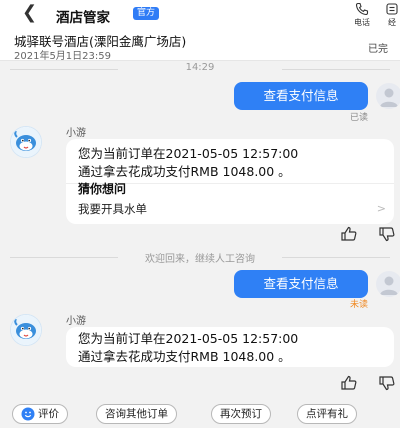 The width and height of the screenshot is (400, 428). I want to click on rebook-chip: 再次预订, so click(241, 414).